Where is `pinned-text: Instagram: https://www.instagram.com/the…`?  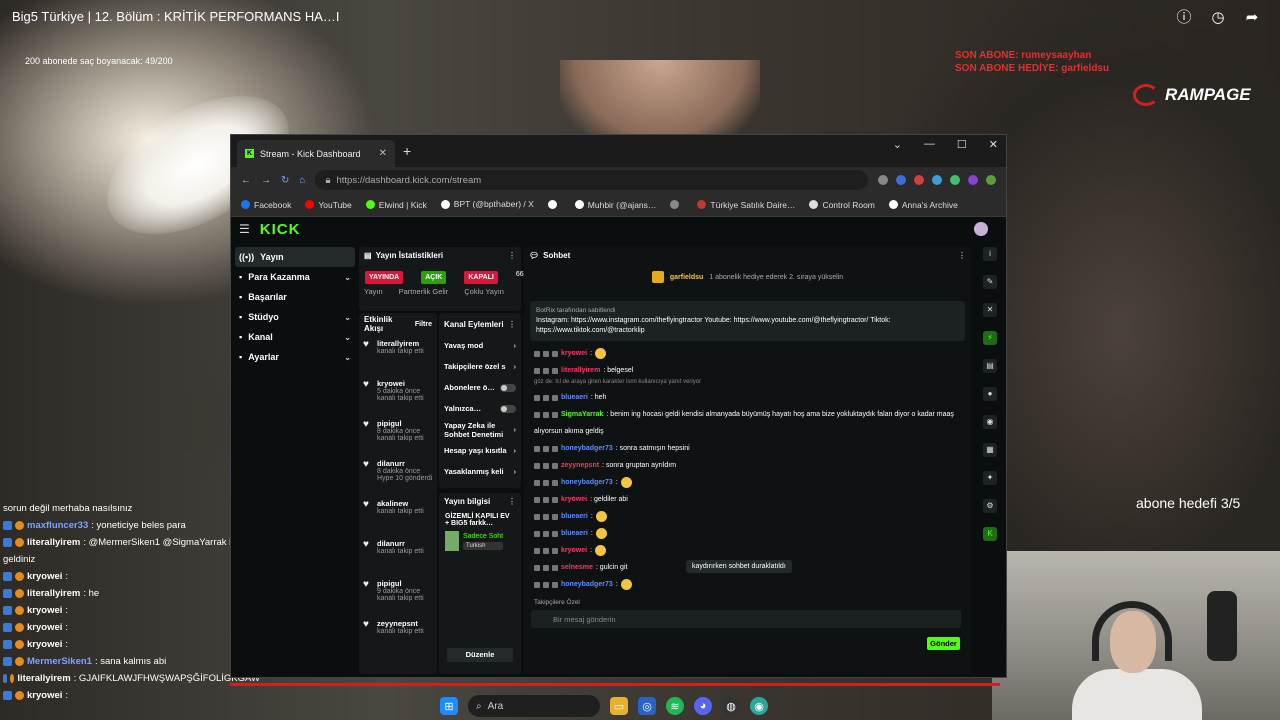 pinned-text: Instagram: https://www.instagram.com/the… is located at coordinates (747, 326).